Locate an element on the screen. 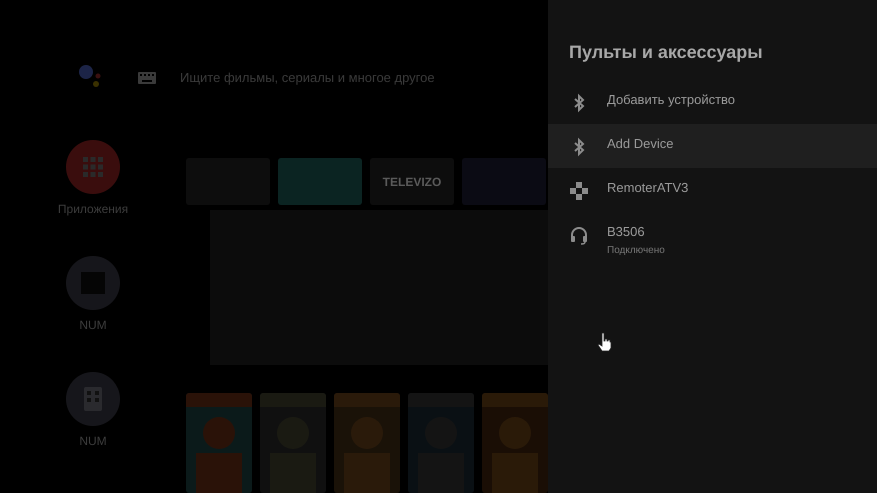 The image size is (877, 493). device-name: RemoterATV3 is located at coordinates (647, 188).